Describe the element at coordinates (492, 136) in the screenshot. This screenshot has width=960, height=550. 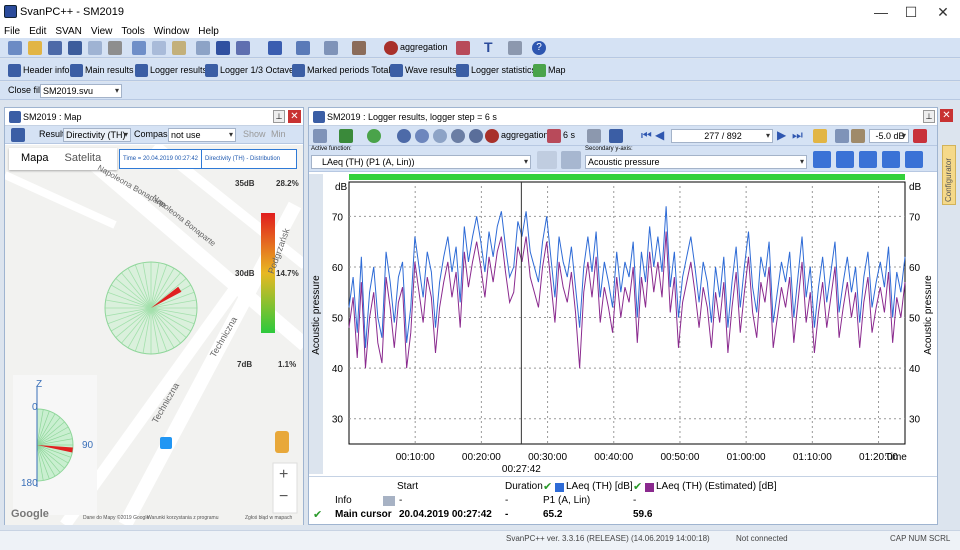
I see `logger-aggregation-icon` at that location.